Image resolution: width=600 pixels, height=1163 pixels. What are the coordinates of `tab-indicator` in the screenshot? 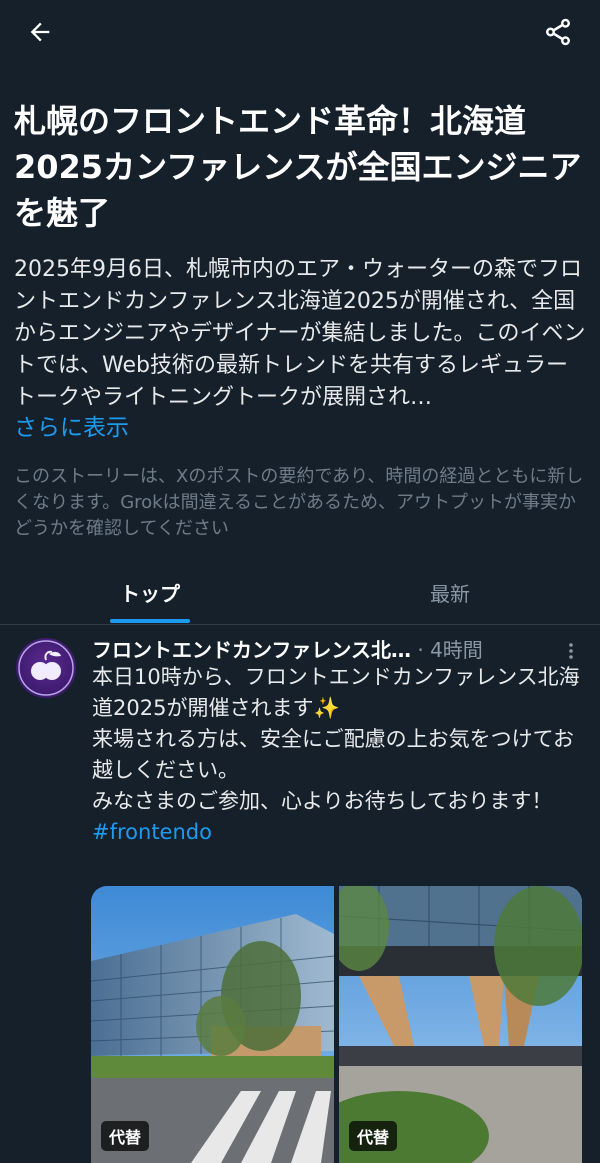 It's located at (150, 621).